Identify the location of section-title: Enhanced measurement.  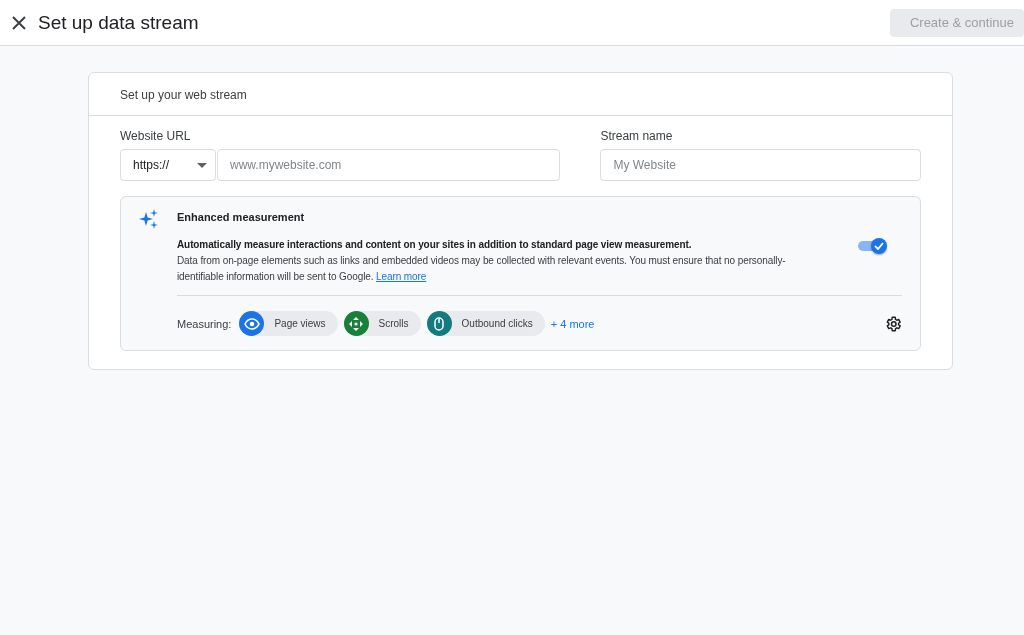
(241, 217).